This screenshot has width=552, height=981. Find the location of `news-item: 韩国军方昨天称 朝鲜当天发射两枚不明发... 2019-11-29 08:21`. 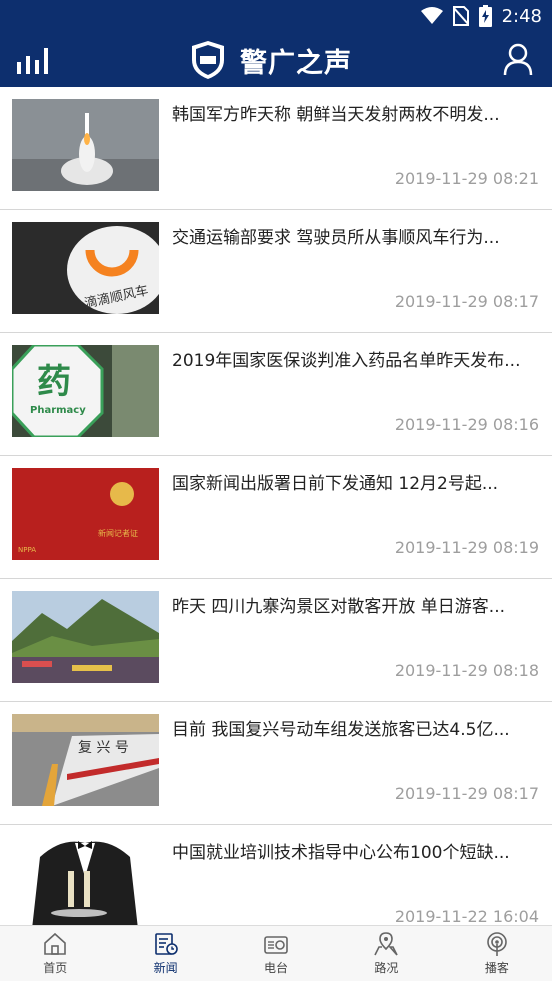

news-item: 韩国军方昨天称 朝鲜当天发射两枚不明发... 2019-11-29 08:21 is located at coordinates (276, 148).